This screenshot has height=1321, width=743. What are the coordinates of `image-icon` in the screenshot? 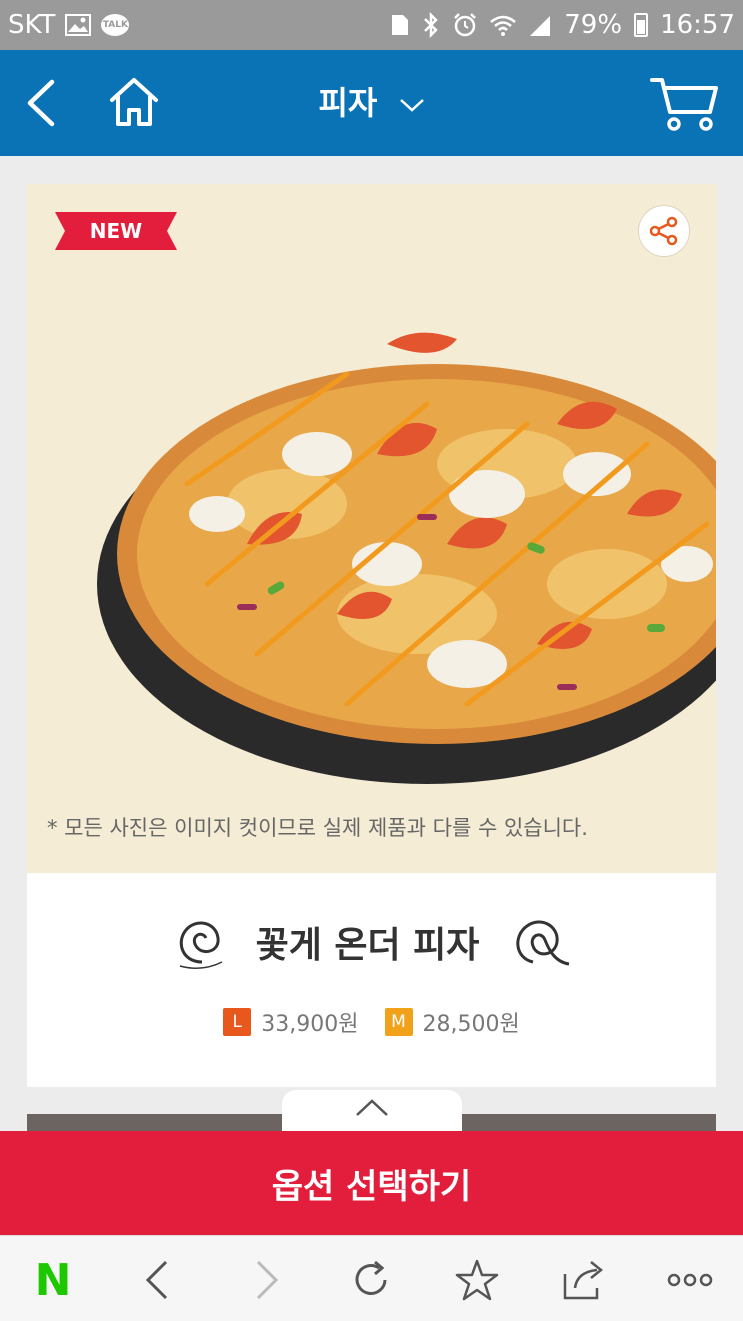 It's located at (78, 25).